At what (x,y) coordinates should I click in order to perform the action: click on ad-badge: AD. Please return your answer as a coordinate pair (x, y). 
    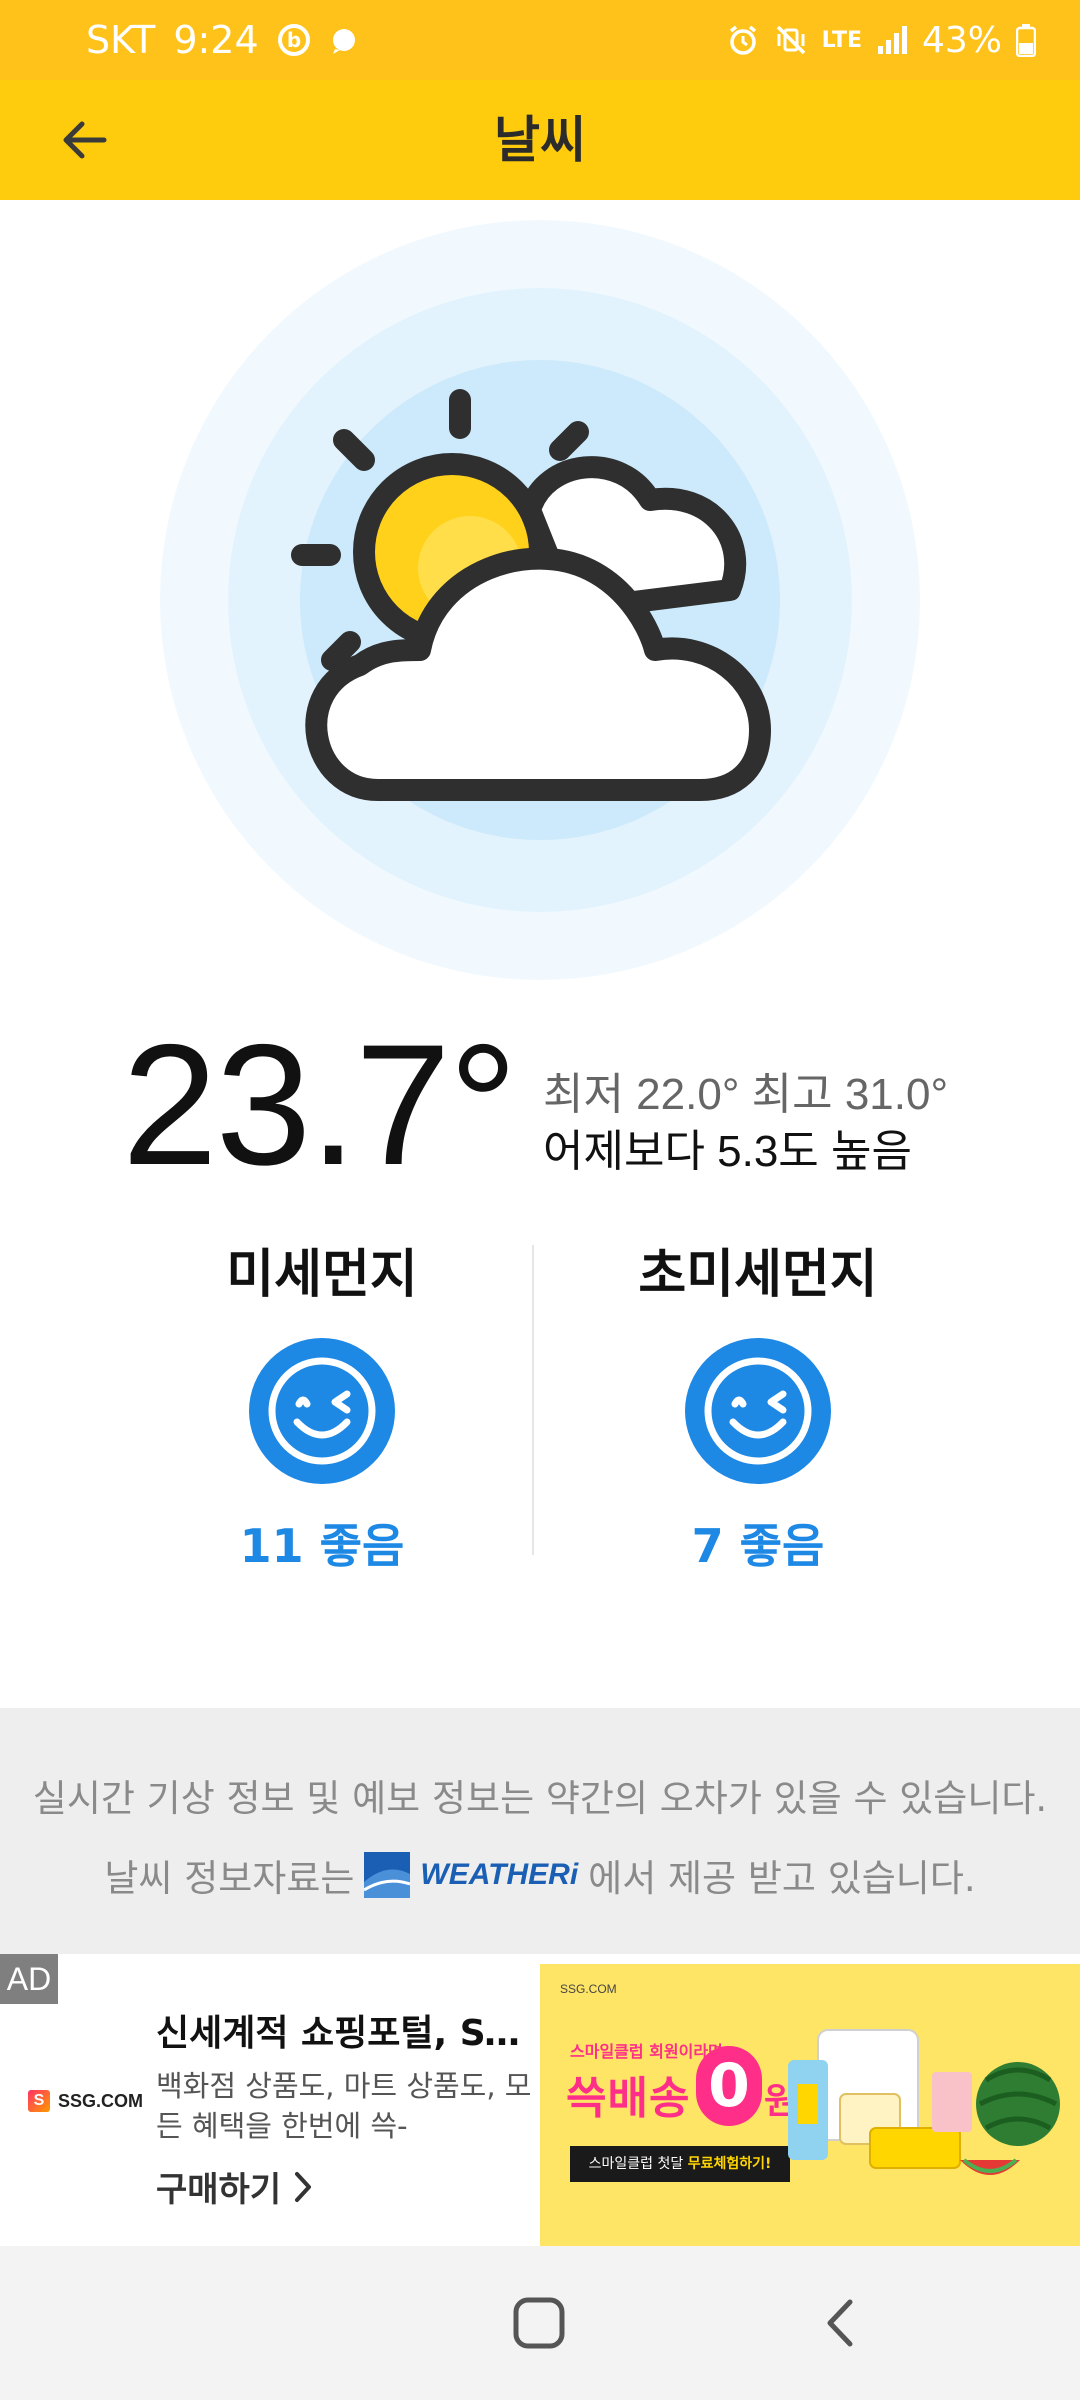
    Looking at the image, I should click on (29, 1979).